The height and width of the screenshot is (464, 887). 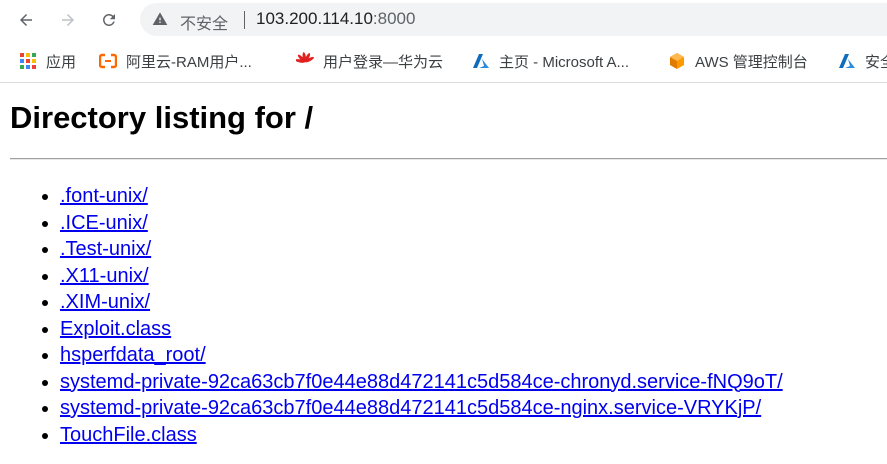 What do you see at coordinates (513, 19) in the screenshot?
I see `address-bar: 不安全 103.200.114.10:8000` at bounding box center [513, 19].